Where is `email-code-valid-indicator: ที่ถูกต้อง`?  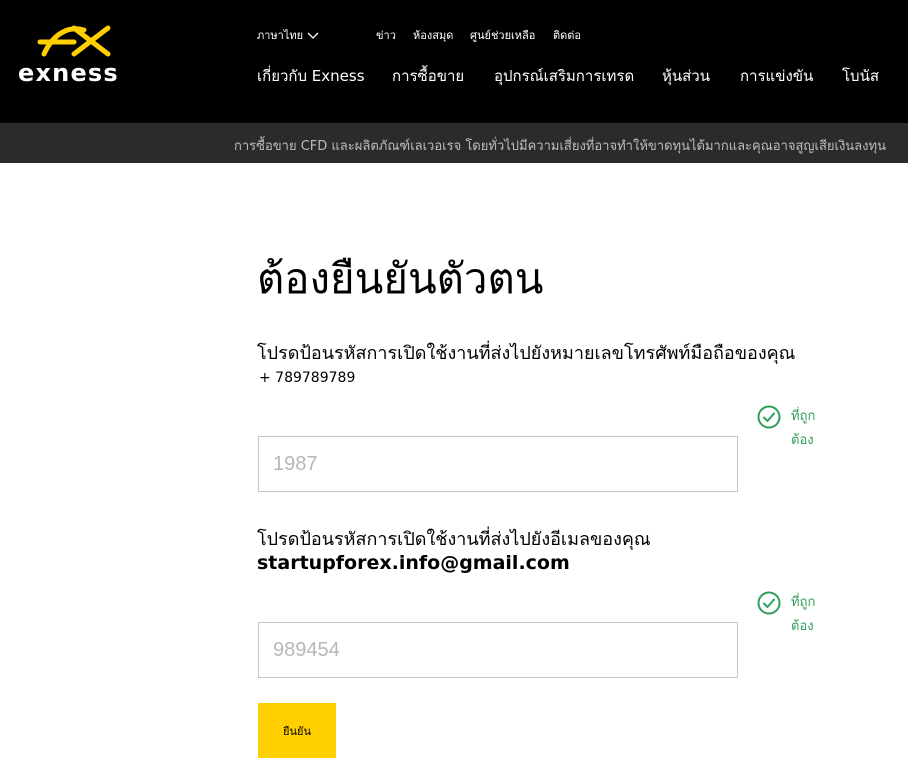
email-code-valid-indicator: ที่ถูกต้อง is located at coordinates (788, 615).